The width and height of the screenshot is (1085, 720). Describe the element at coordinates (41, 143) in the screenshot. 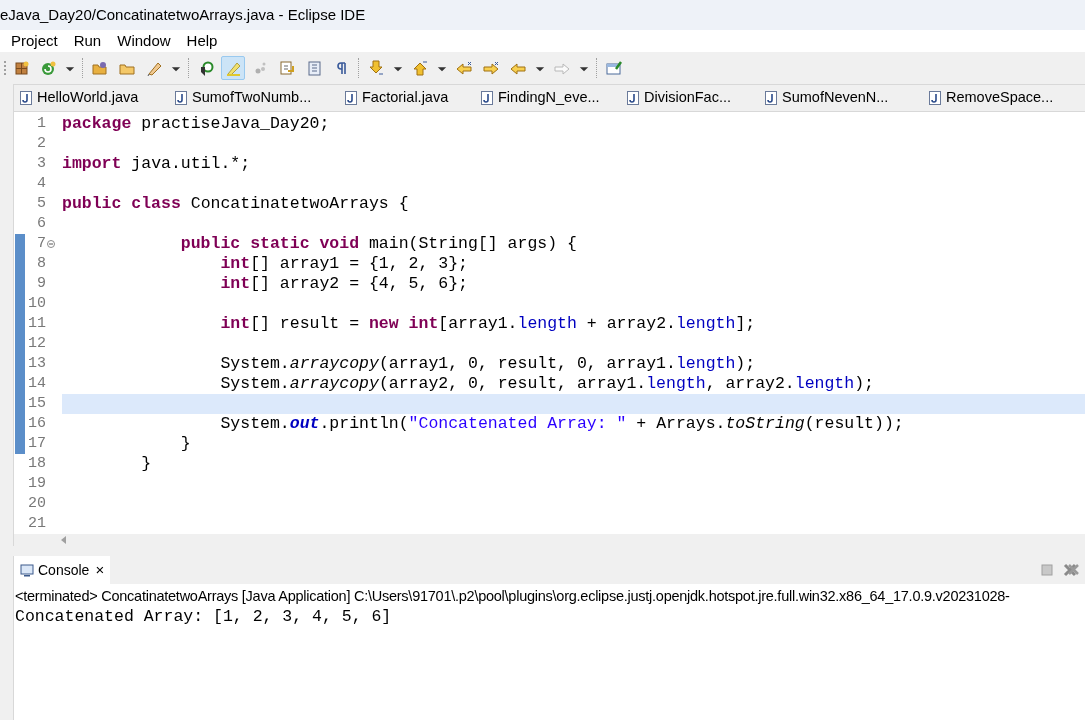

I see `line-number: 2` at that location.